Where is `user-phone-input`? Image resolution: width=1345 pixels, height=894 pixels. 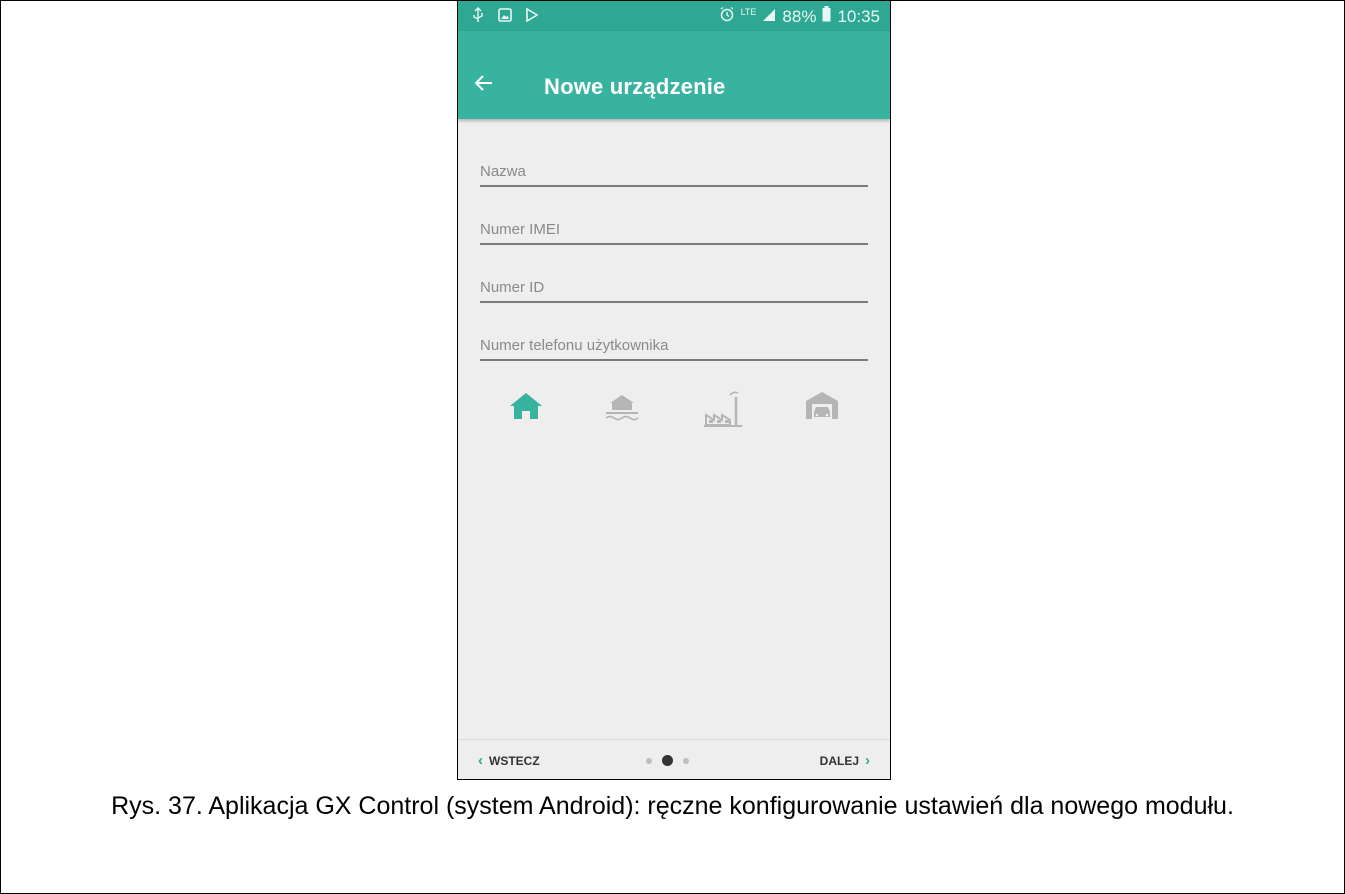 user-phone-input is located at coordinates (674, 345).